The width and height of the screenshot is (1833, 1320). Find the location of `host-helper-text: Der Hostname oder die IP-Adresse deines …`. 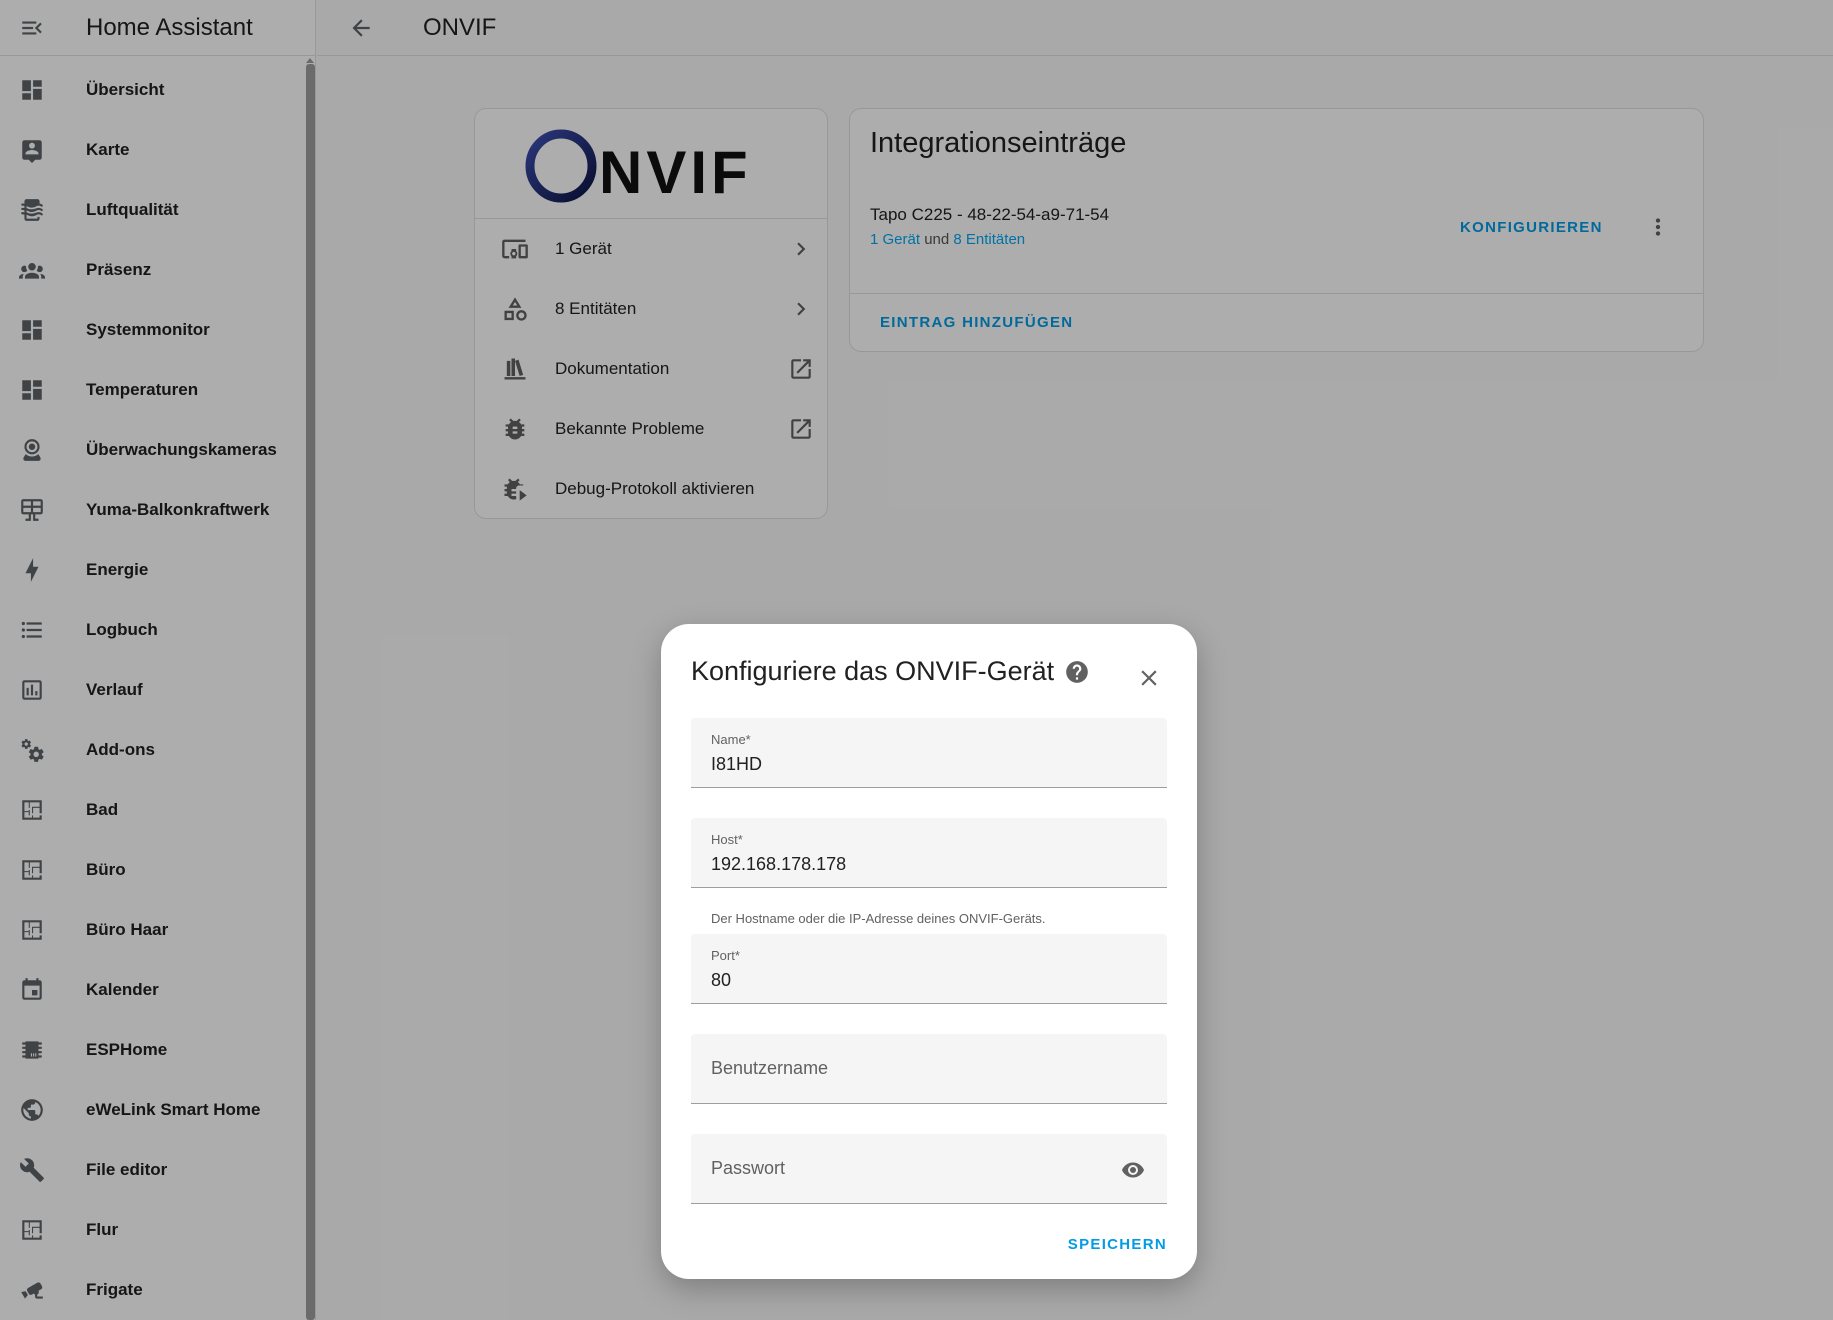

host-helper-text: Der Hostname oder die IP-Adresse deines … is located at coordinates (878, 918).